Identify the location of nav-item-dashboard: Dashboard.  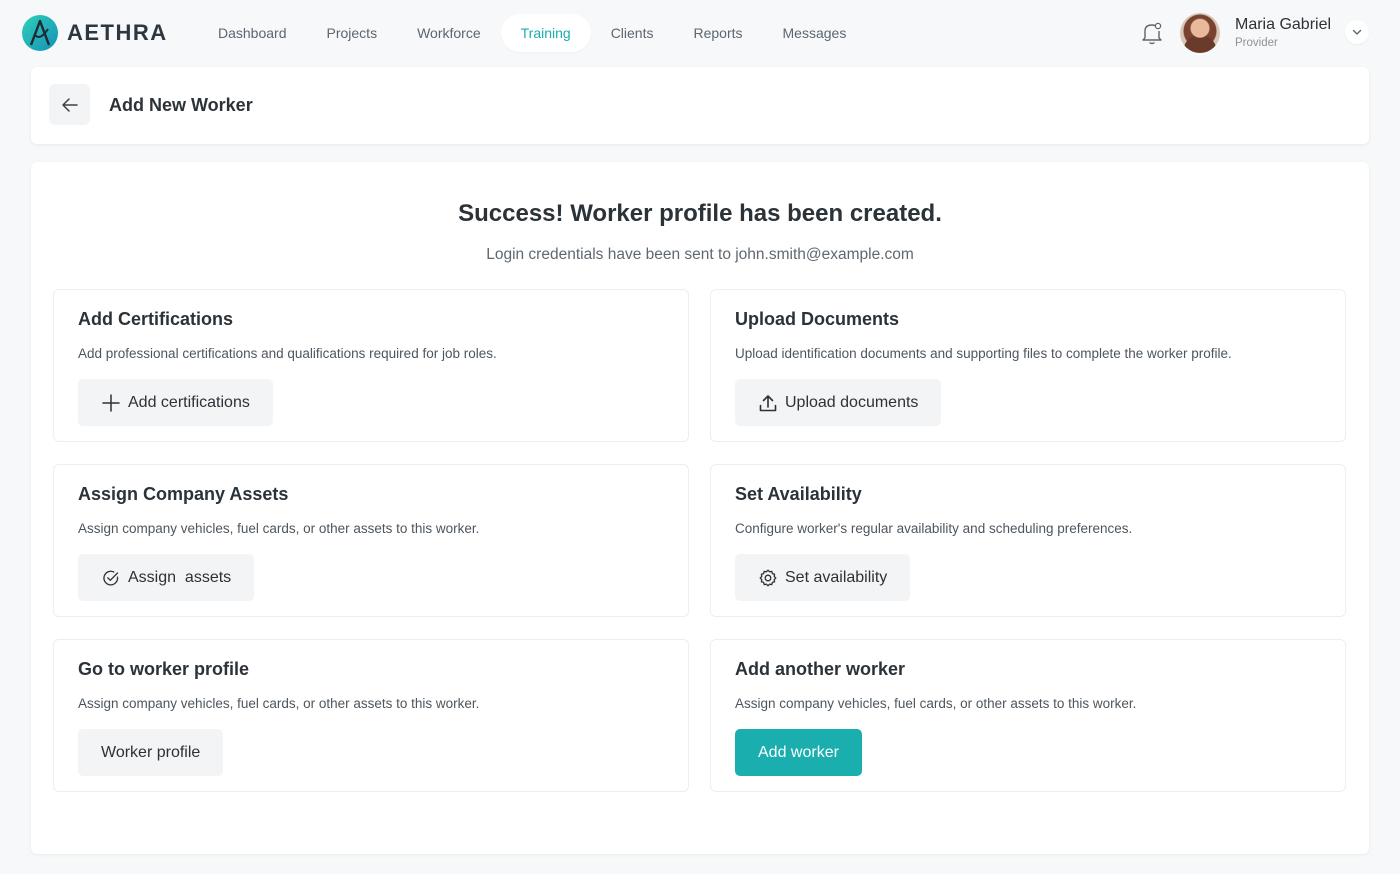
(252, 33).